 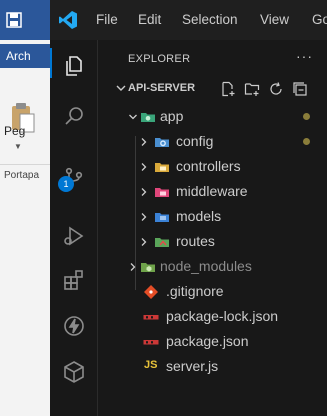 What do you see at coordinates (162, 167) in the screenshot?
I see `folder-controllers-icon` at bounding box center [162, 167].